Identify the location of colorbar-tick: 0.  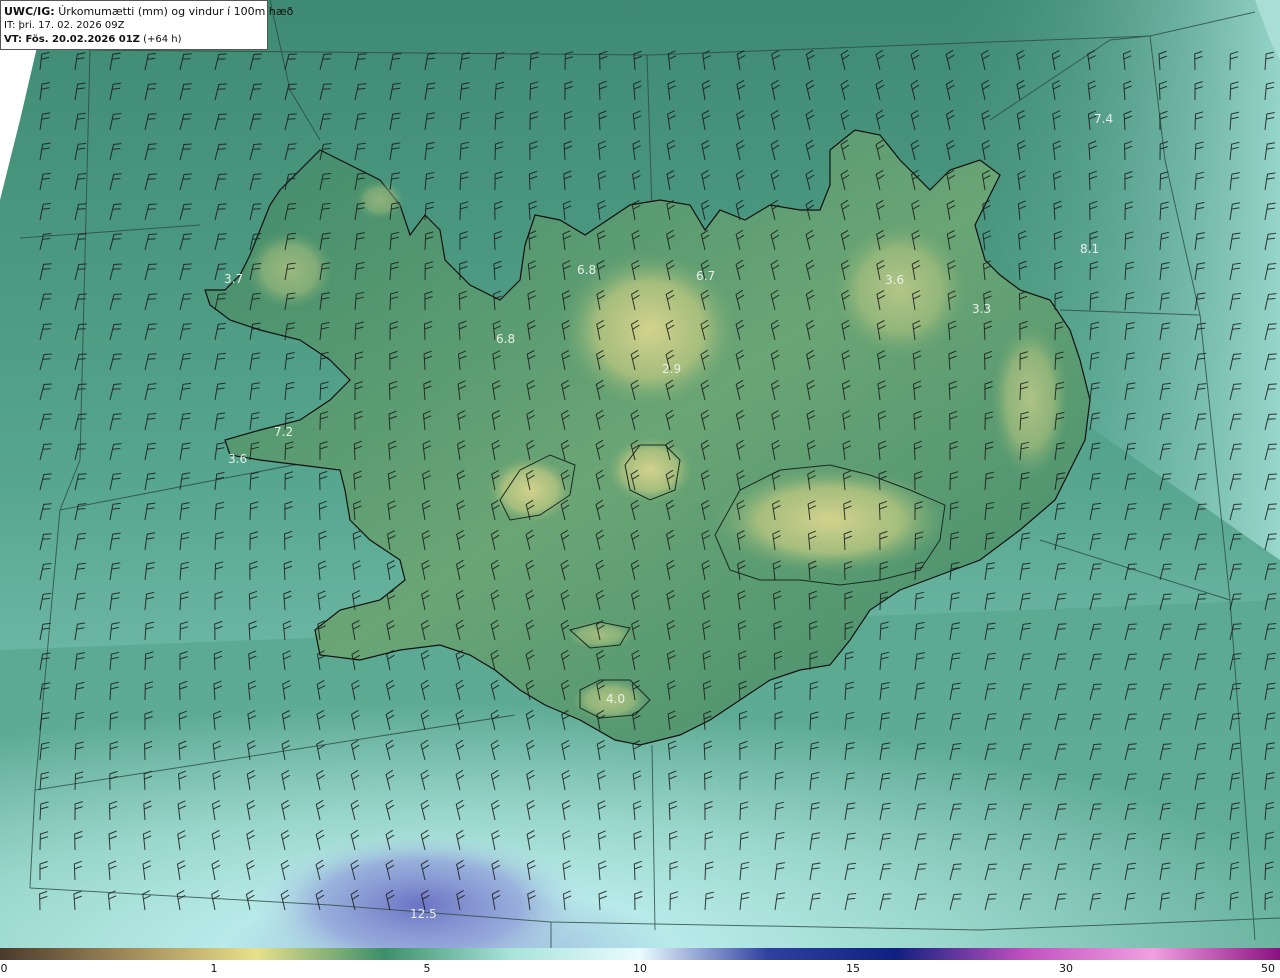
(4, 968).